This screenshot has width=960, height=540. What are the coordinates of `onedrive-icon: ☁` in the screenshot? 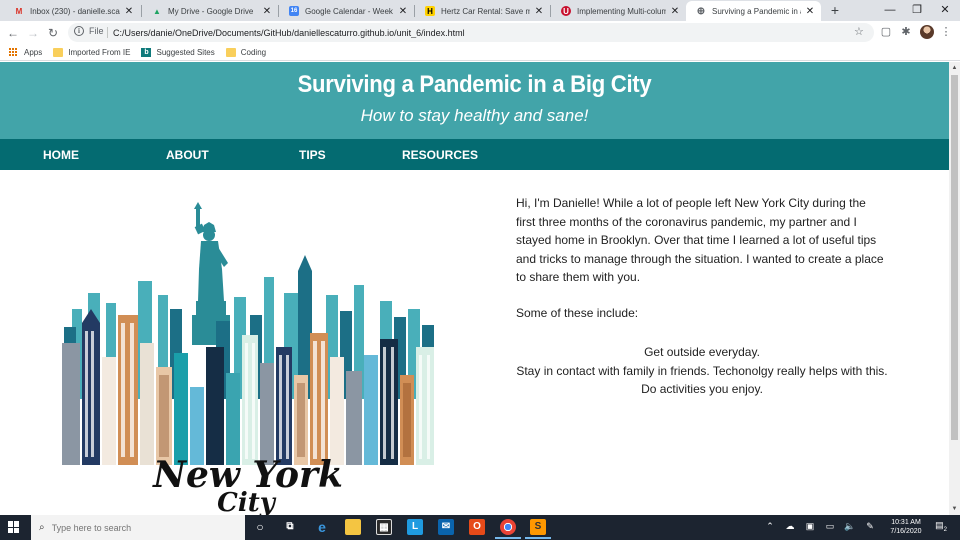 It's located at (790, 526).